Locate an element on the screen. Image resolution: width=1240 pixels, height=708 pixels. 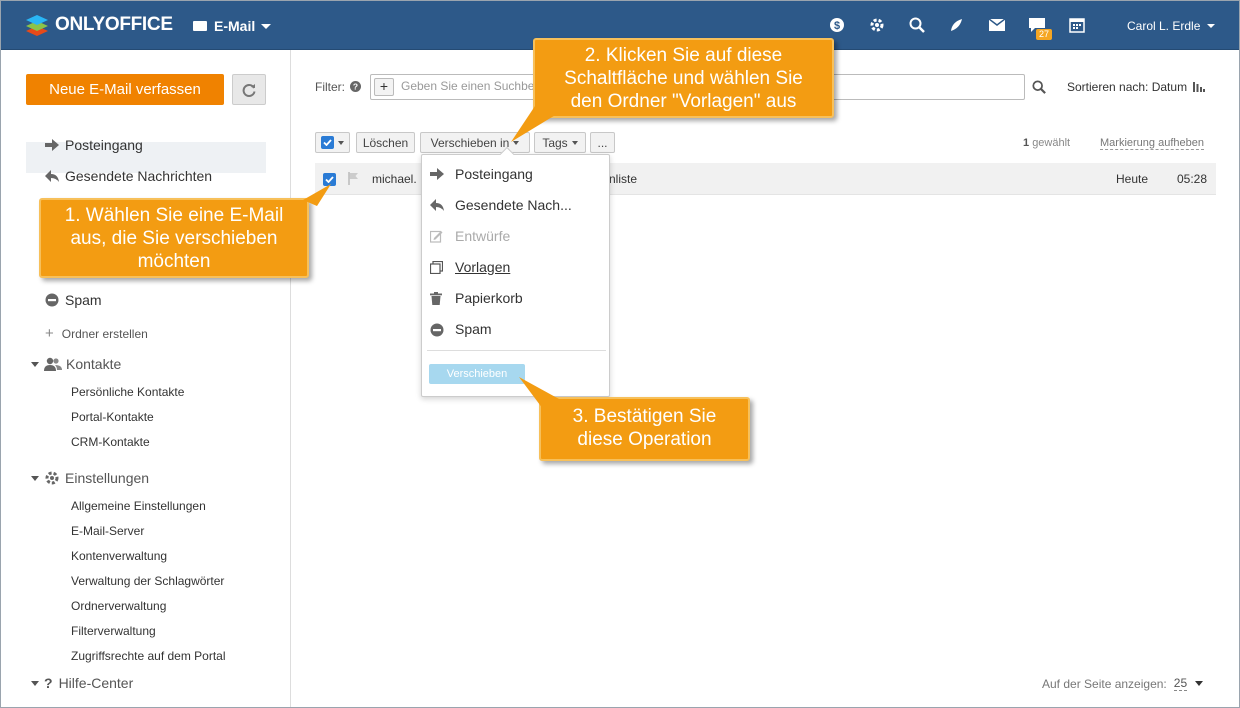
calendar-icon is located at coordinates (1077, 25).